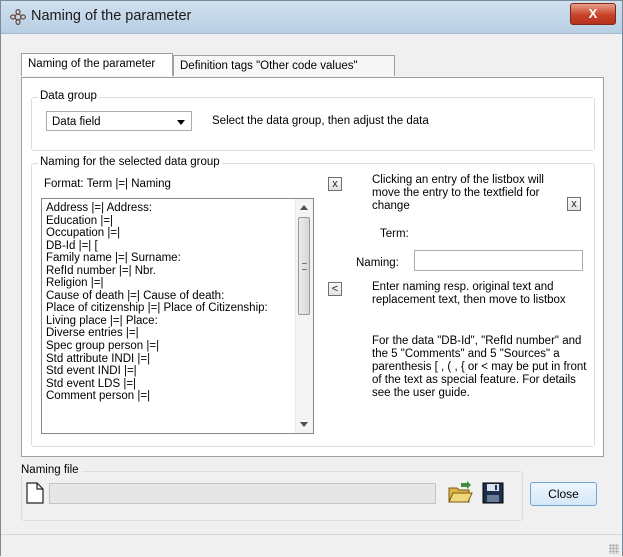  Describe the element at coordinates (304, 424) in the screenshot. I see `scroll-down-arrow-icon` at that location.